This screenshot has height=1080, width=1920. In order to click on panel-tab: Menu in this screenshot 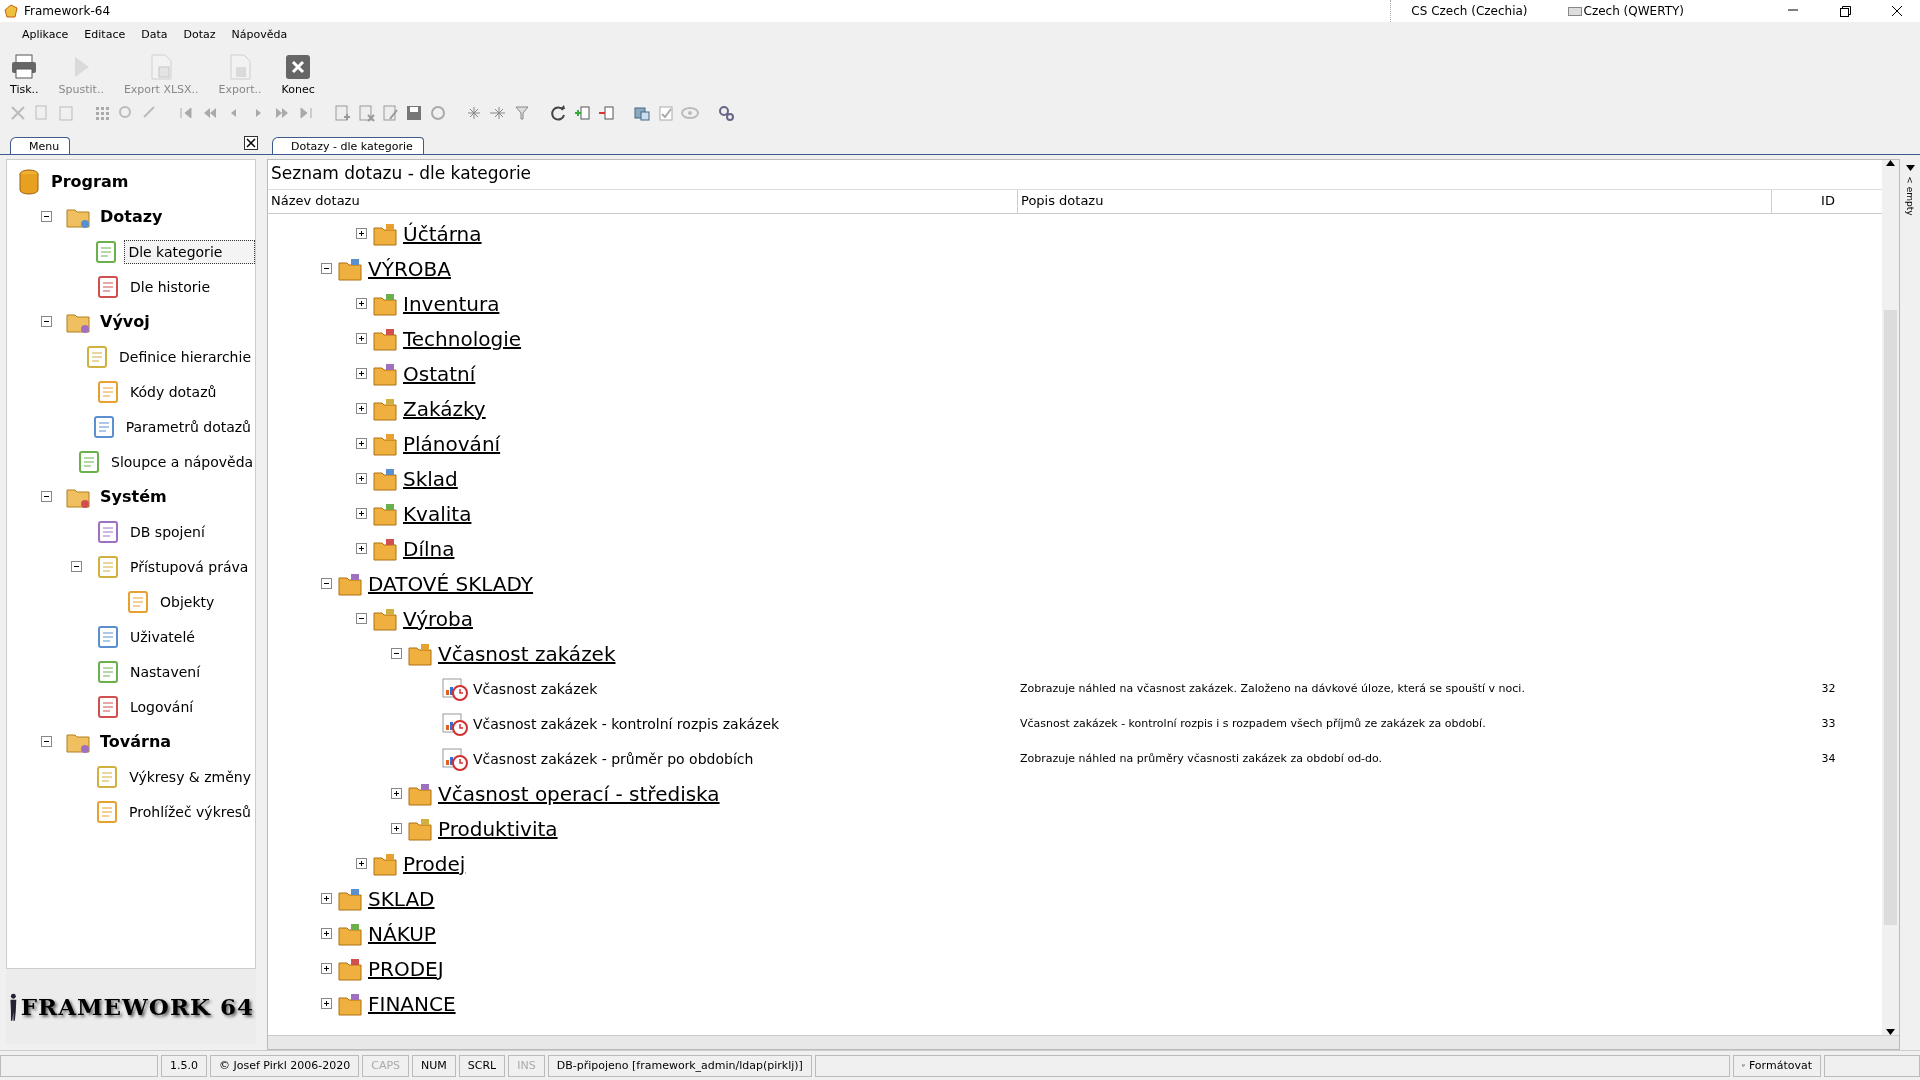, I will do `click(40, 145)`.